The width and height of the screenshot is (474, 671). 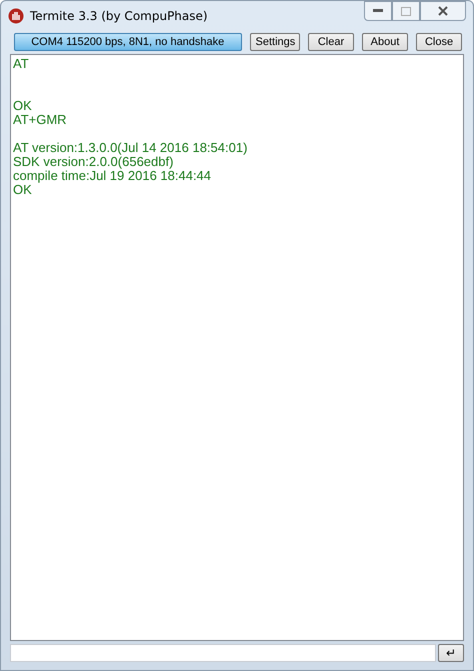 What do you see at coordinates (223, 653) in the screenshot?
I see `input-field` at bounding box center [223, 653].